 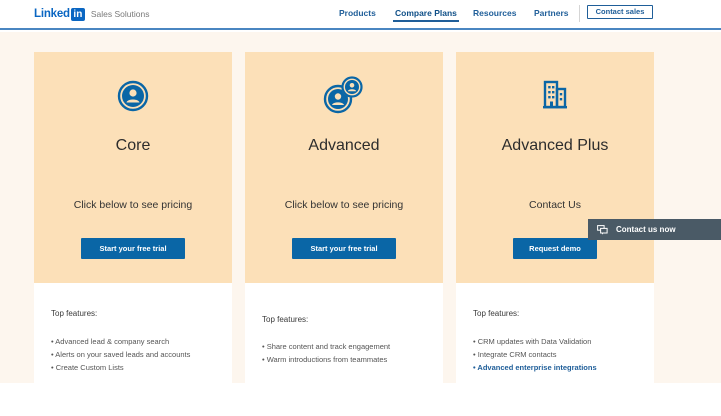 What do you see at coordinates (120, 14) in the screenshot?
I see `logo-subtitle: Sales Solutions` at bounding box center [120, 14].